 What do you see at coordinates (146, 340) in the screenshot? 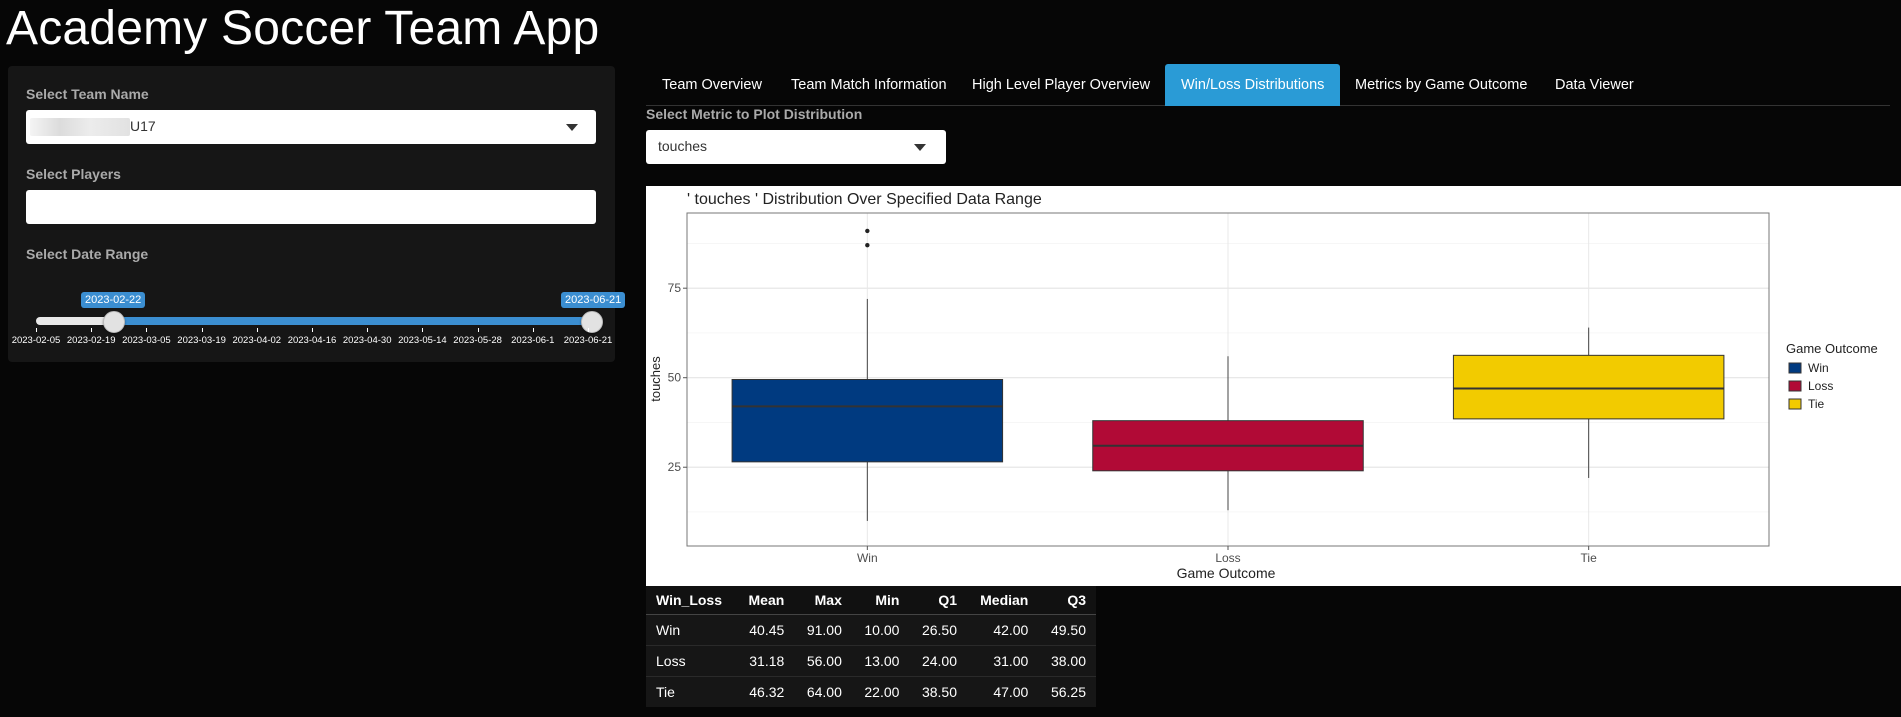
I see `slider-tick-label: 2023-03-05` at bounding box center [146, 340].